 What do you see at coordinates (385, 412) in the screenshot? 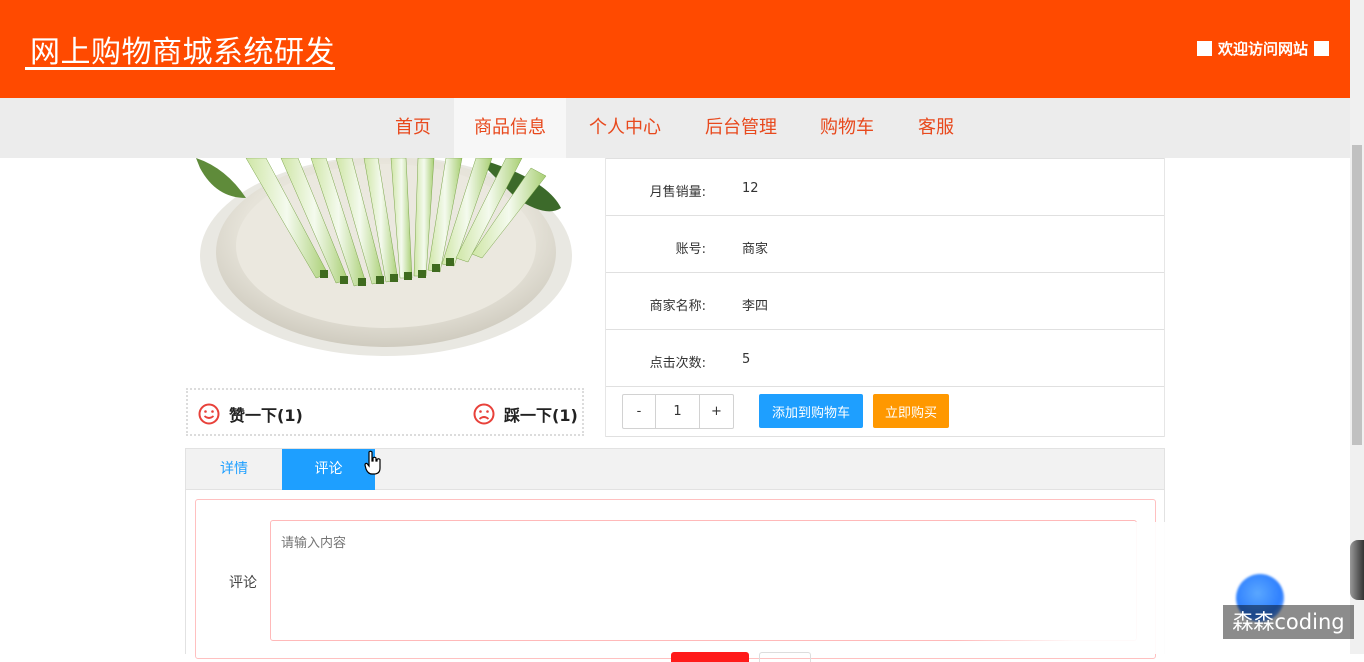
I see `vote-box: 赞一下(1) 踩一下(1)` at bounding box center [385, 412].